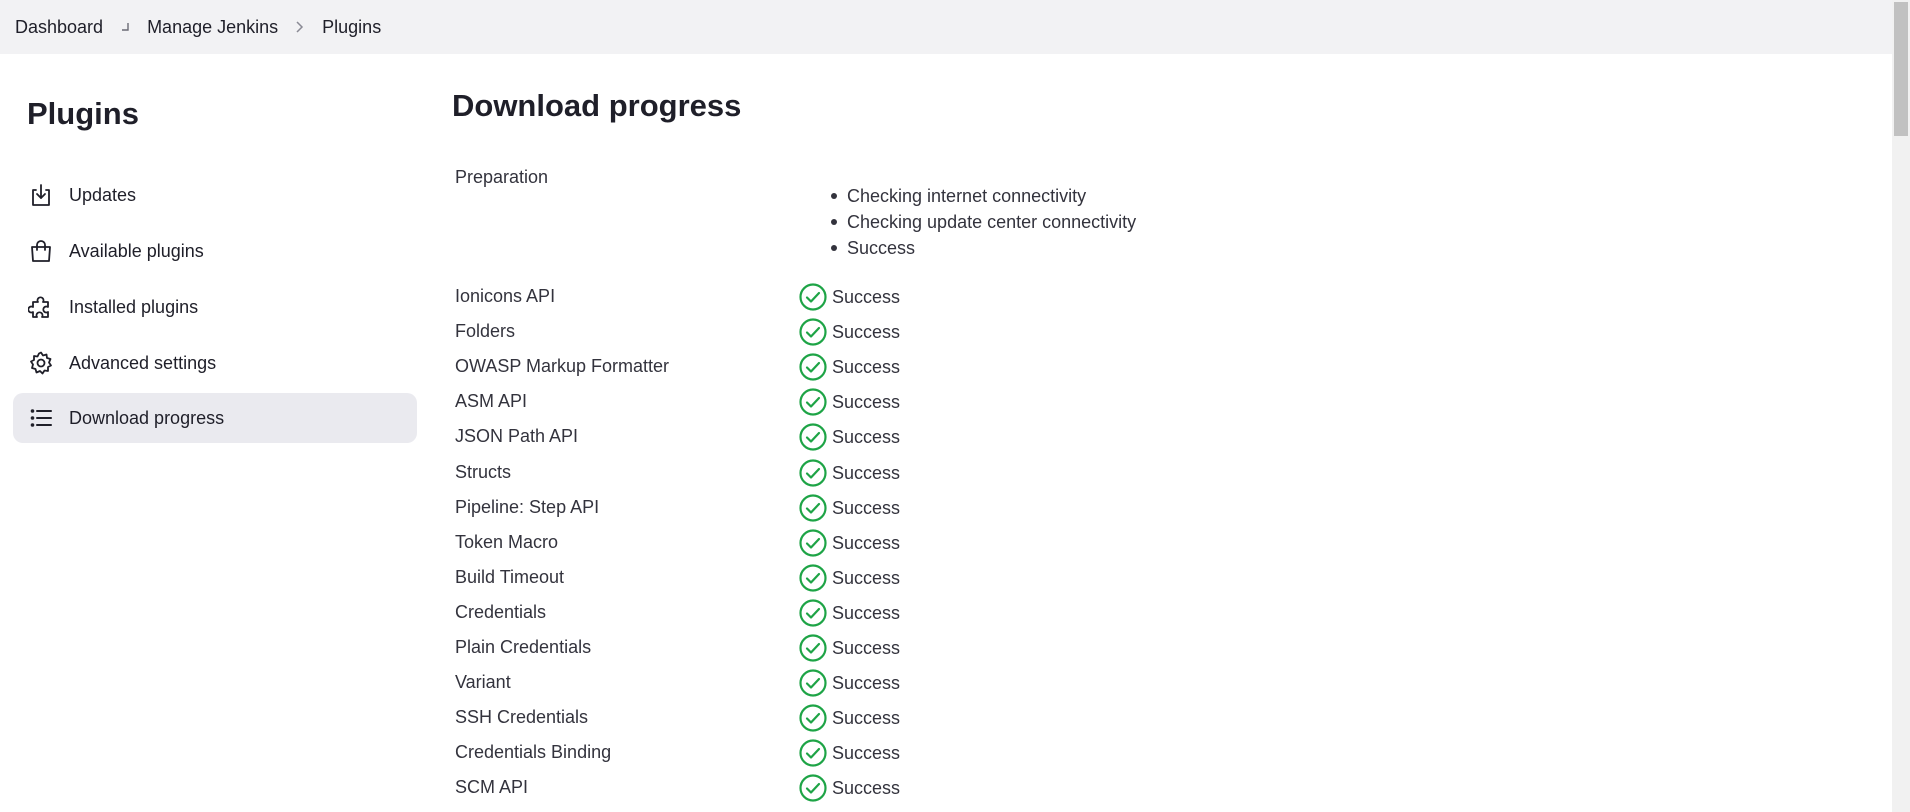 Image resolution: width=1910 pixels, height=812 pixels. What do you see at coordinates (41, 307) in the screenshot?
I see `puzzle-icon` at bounding box center [41, 307].